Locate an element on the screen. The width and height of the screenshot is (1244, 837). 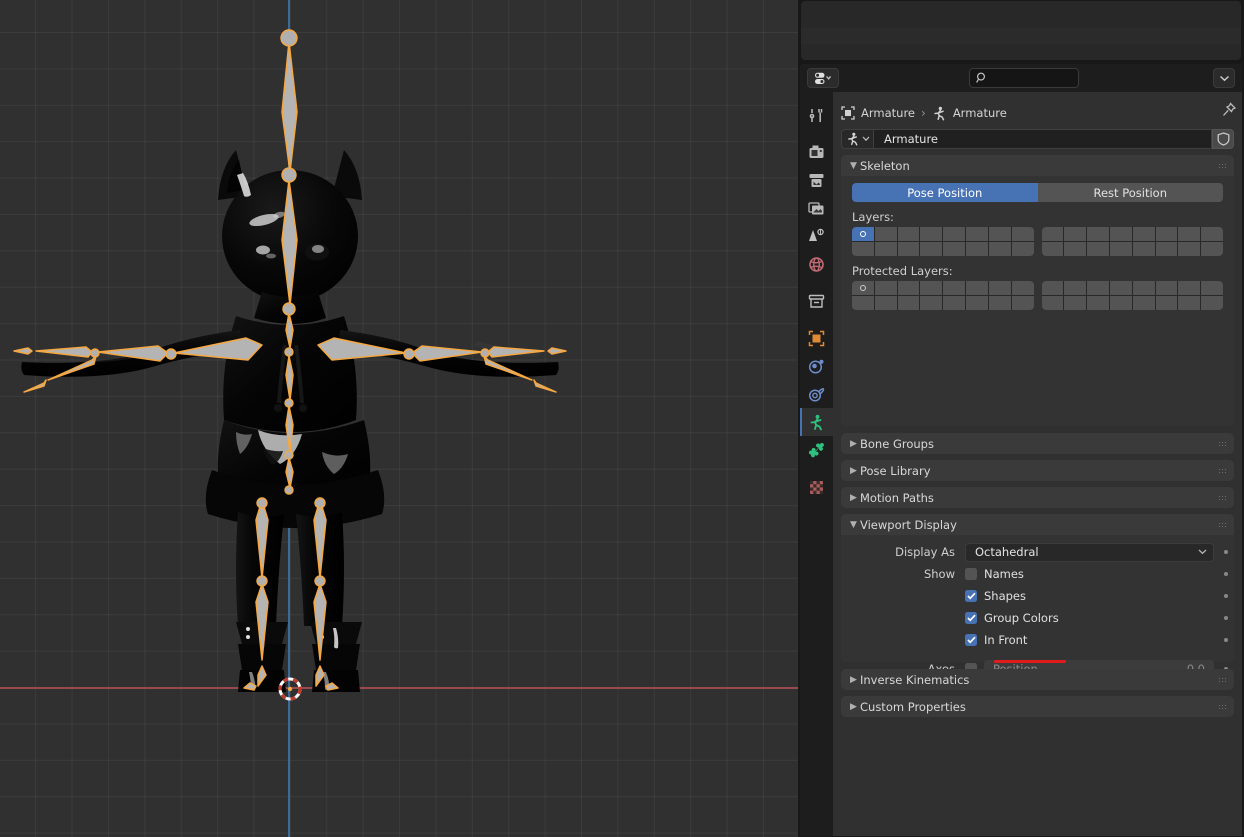
protected-grid-left is located at coordinates (943, 295).